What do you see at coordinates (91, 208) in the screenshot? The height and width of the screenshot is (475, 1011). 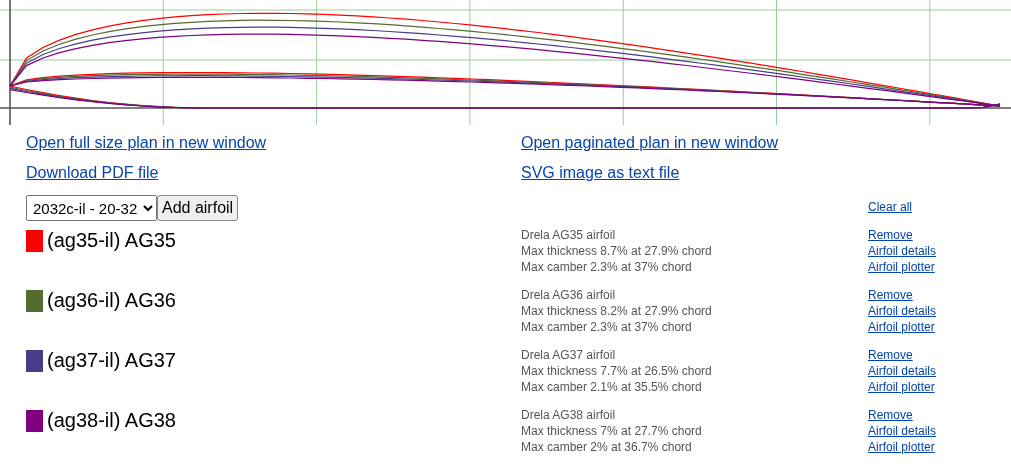 I see `airfoil-select: 2032c-il - 20-32` at bounding box center [91, 208].